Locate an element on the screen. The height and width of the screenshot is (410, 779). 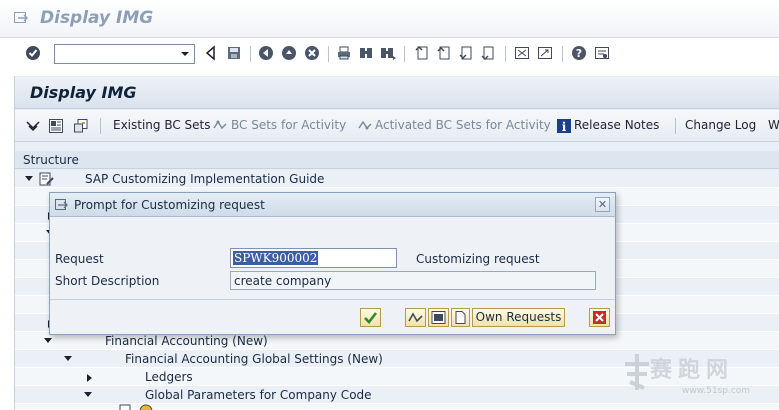
create-request-button is located at coordinates (415, 317).